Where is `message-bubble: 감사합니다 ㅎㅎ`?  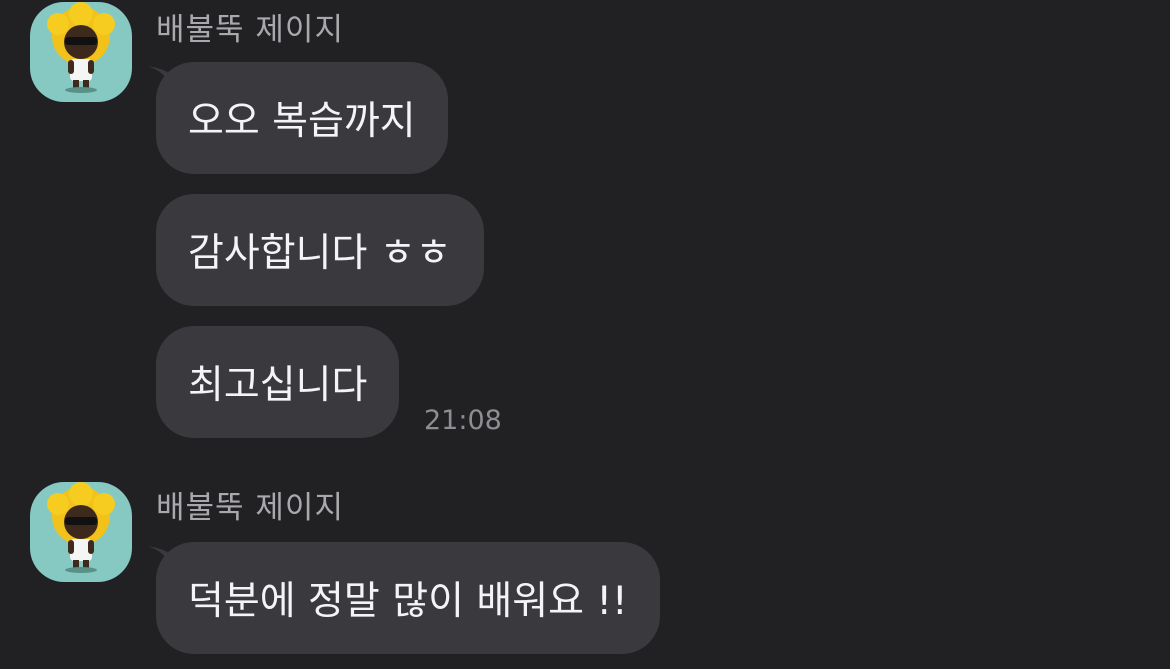
message-bubble: 감사합니다 ㅎㅎ is located at coordinates (320, 250).